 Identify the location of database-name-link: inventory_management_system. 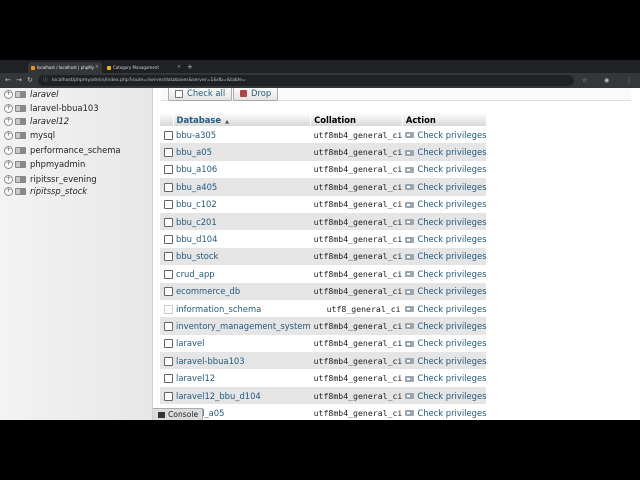
(242, 326).